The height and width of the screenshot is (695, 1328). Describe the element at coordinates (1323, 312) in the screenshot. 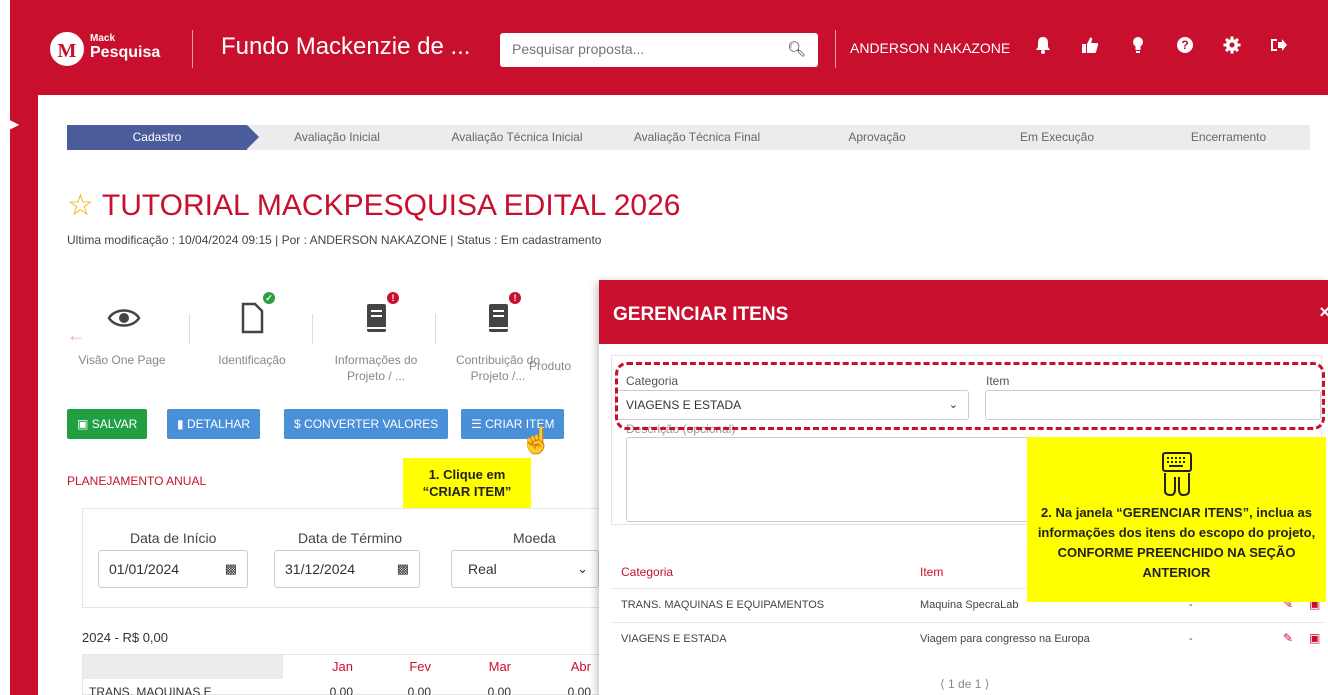

I see `close-icon: ×` at that location.